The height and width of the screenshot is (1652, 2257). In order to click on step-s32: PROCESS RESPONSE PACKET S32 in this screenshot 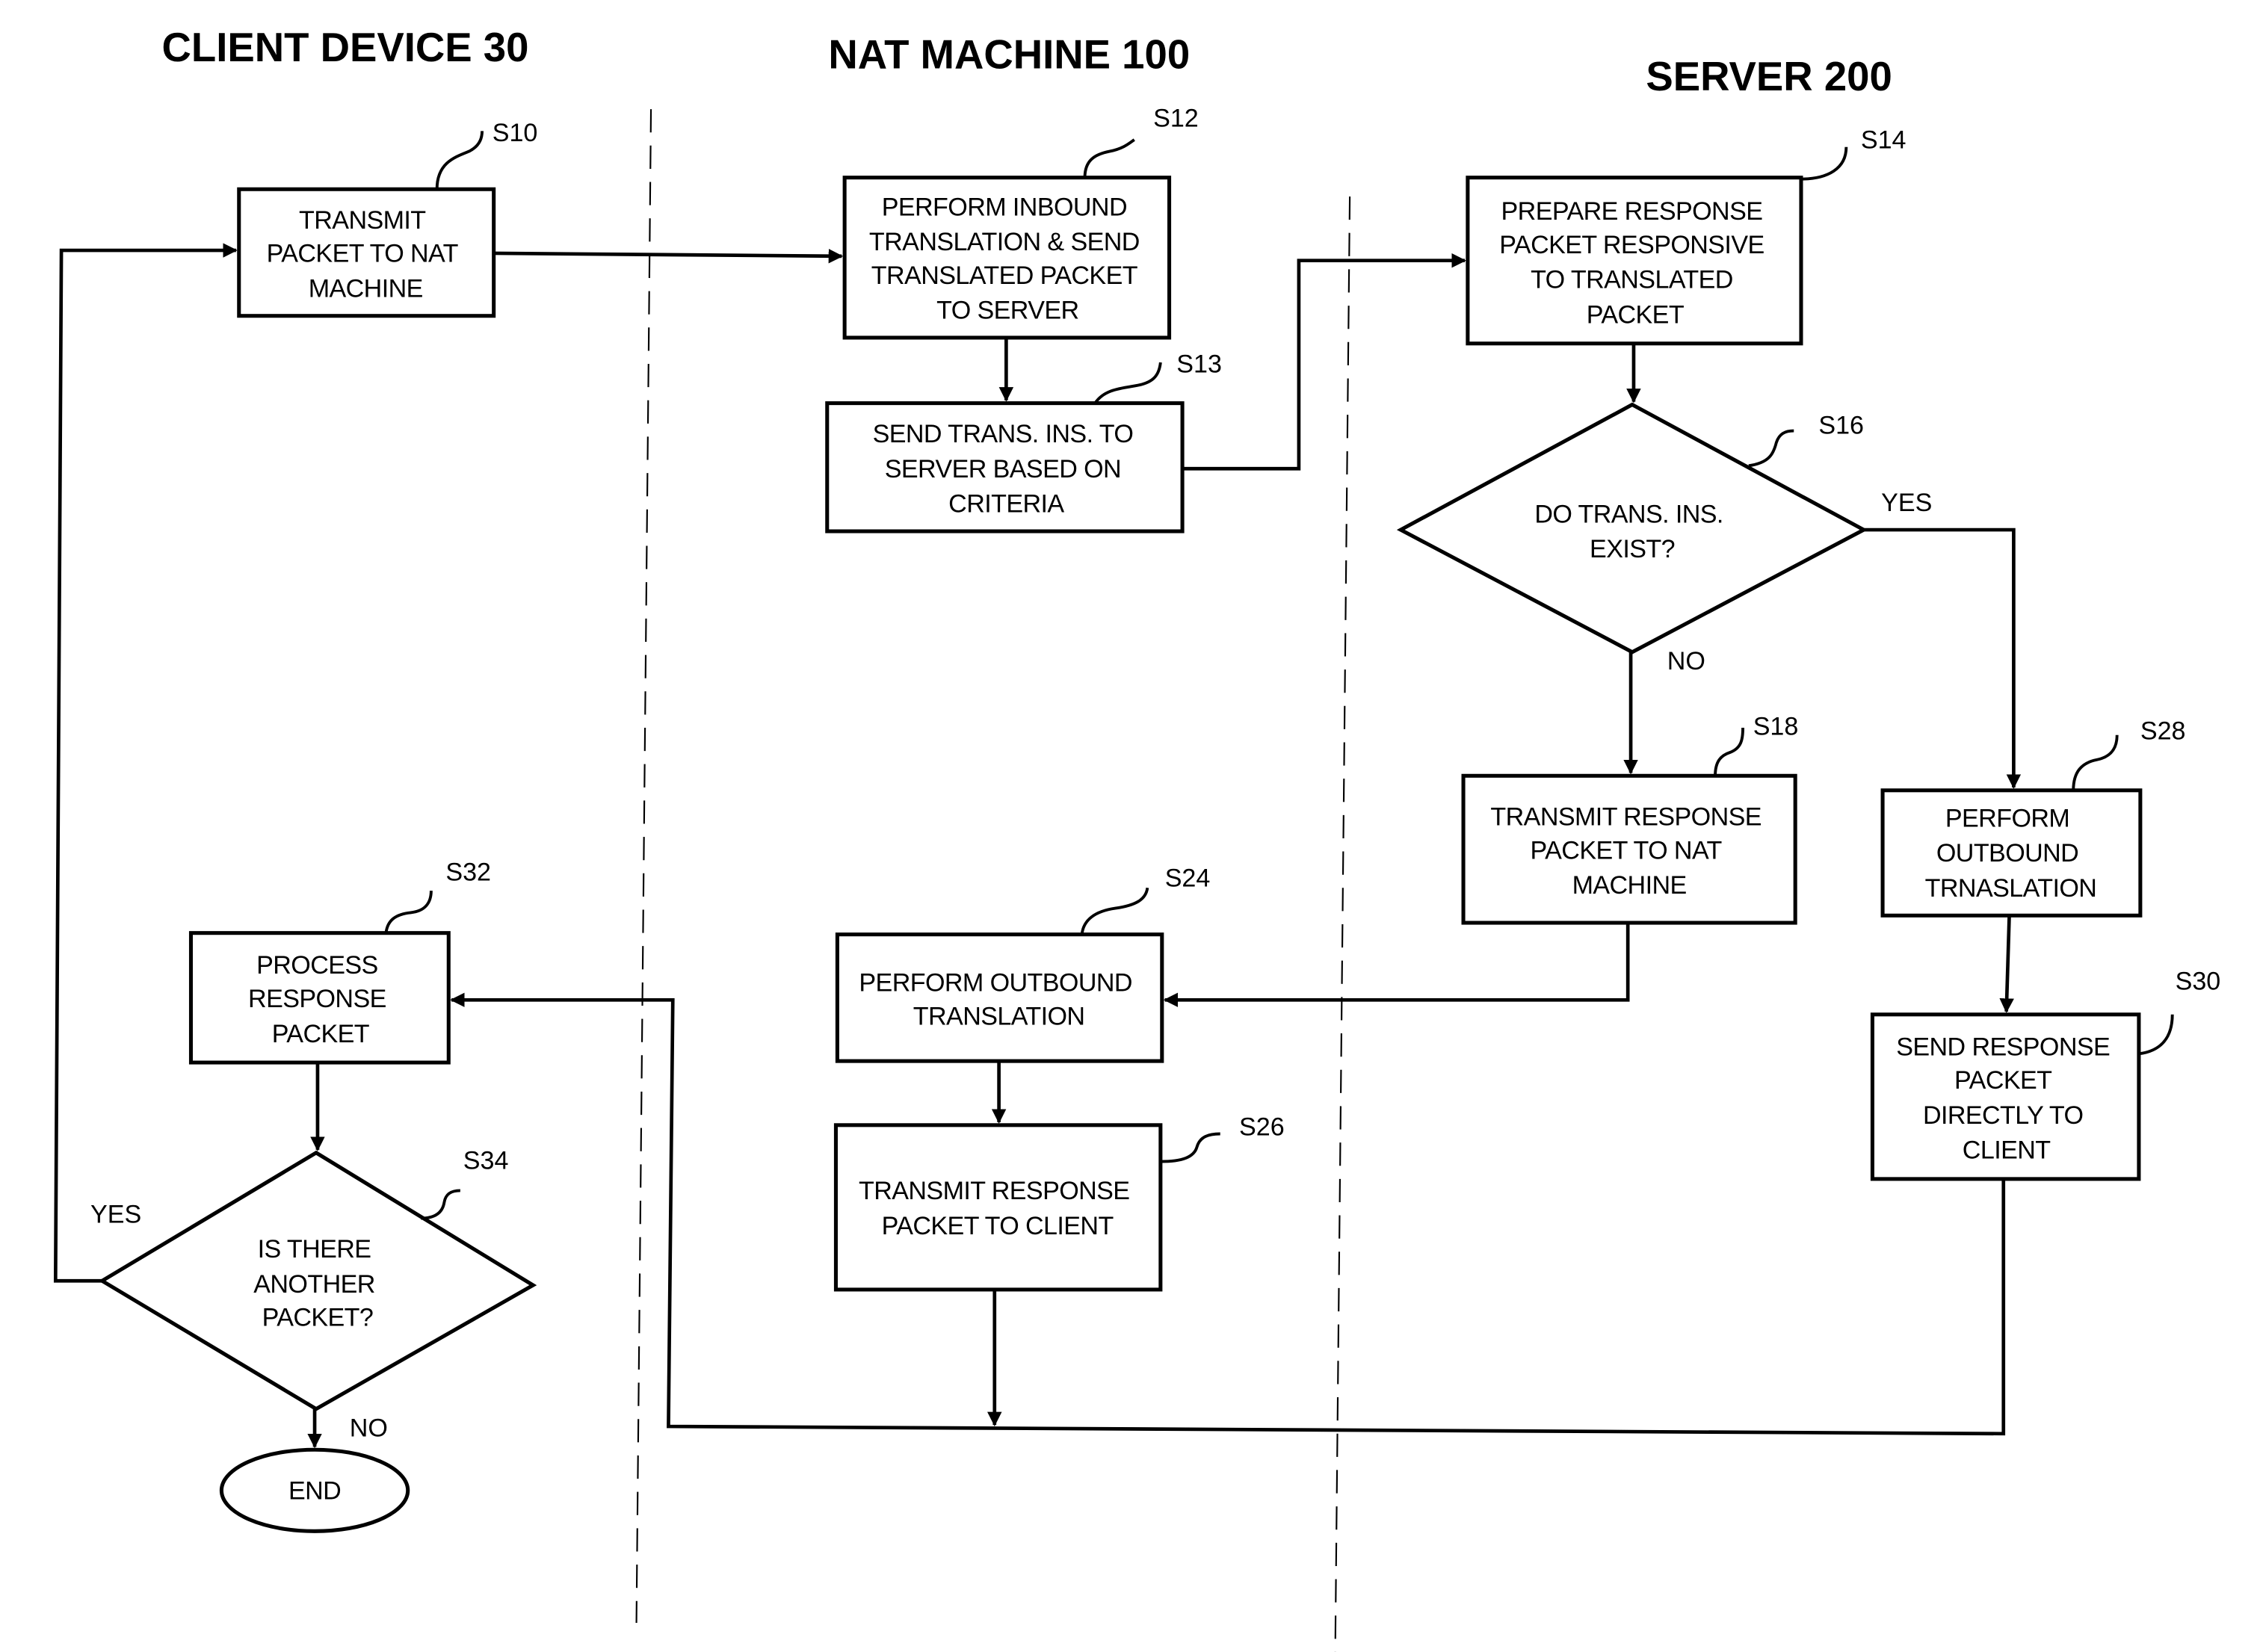, I will do `click(339, 962)`.